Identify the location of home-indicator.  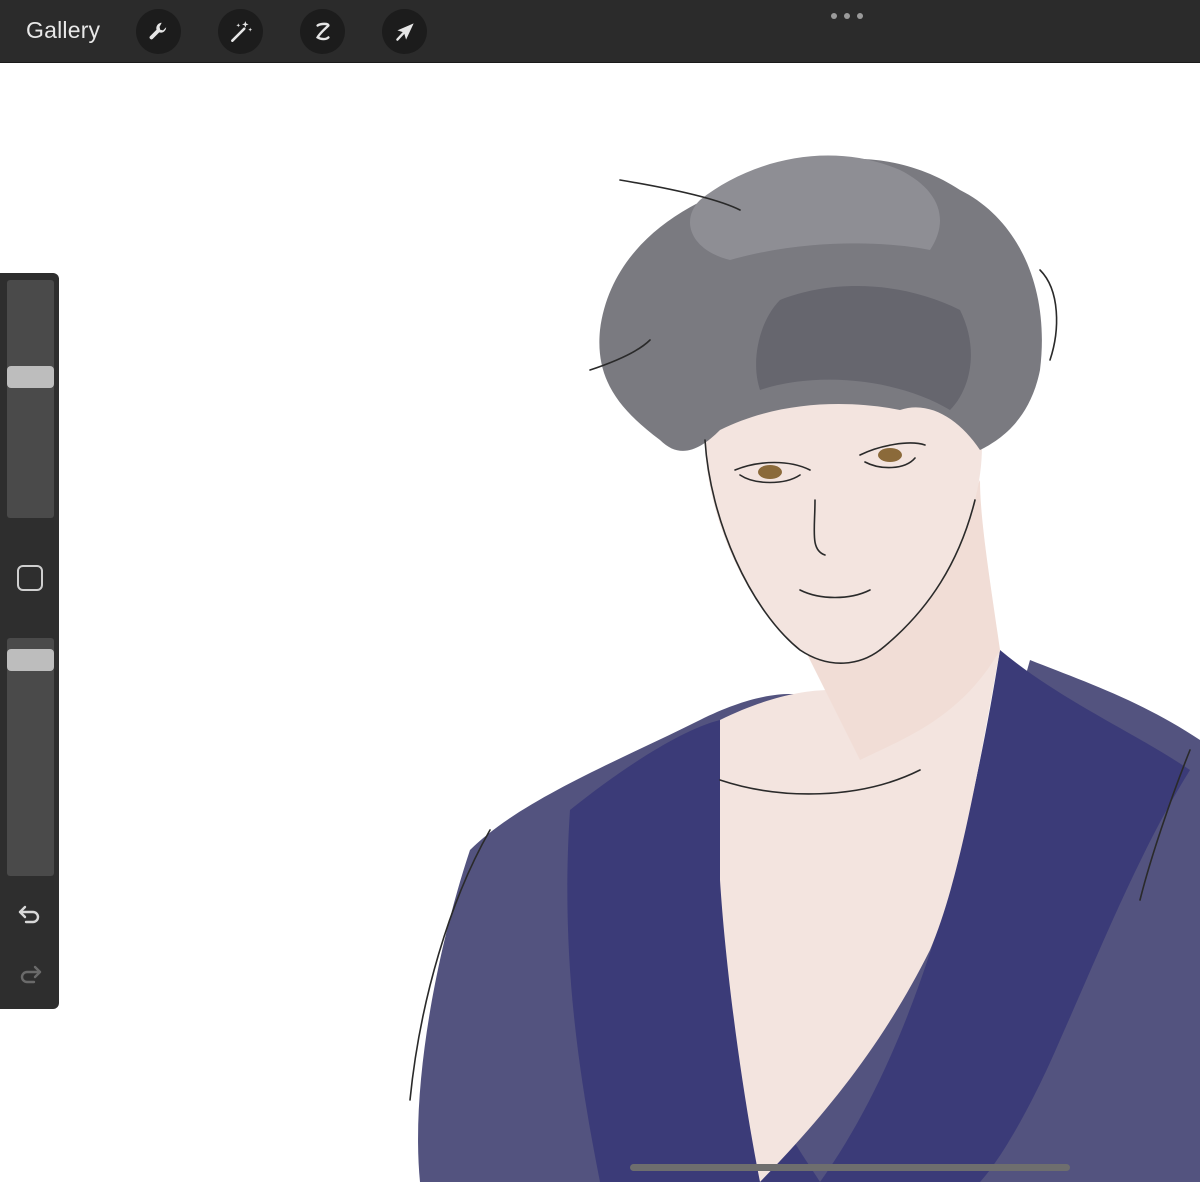
(850, 1167).